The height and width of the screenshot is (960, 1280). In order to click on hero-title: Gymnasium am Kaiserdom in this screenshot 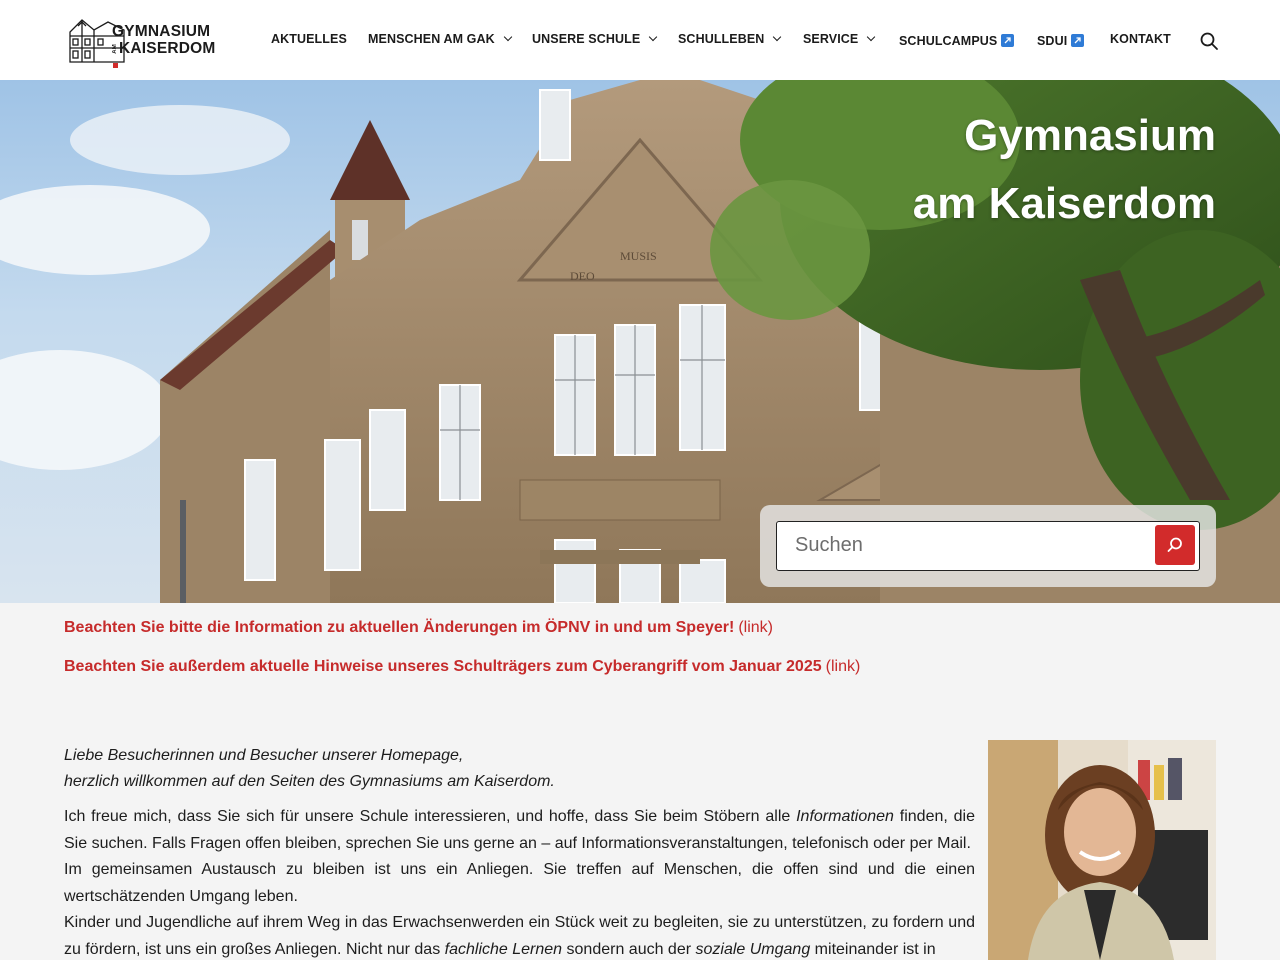, I will do `click(1064, 170)`.